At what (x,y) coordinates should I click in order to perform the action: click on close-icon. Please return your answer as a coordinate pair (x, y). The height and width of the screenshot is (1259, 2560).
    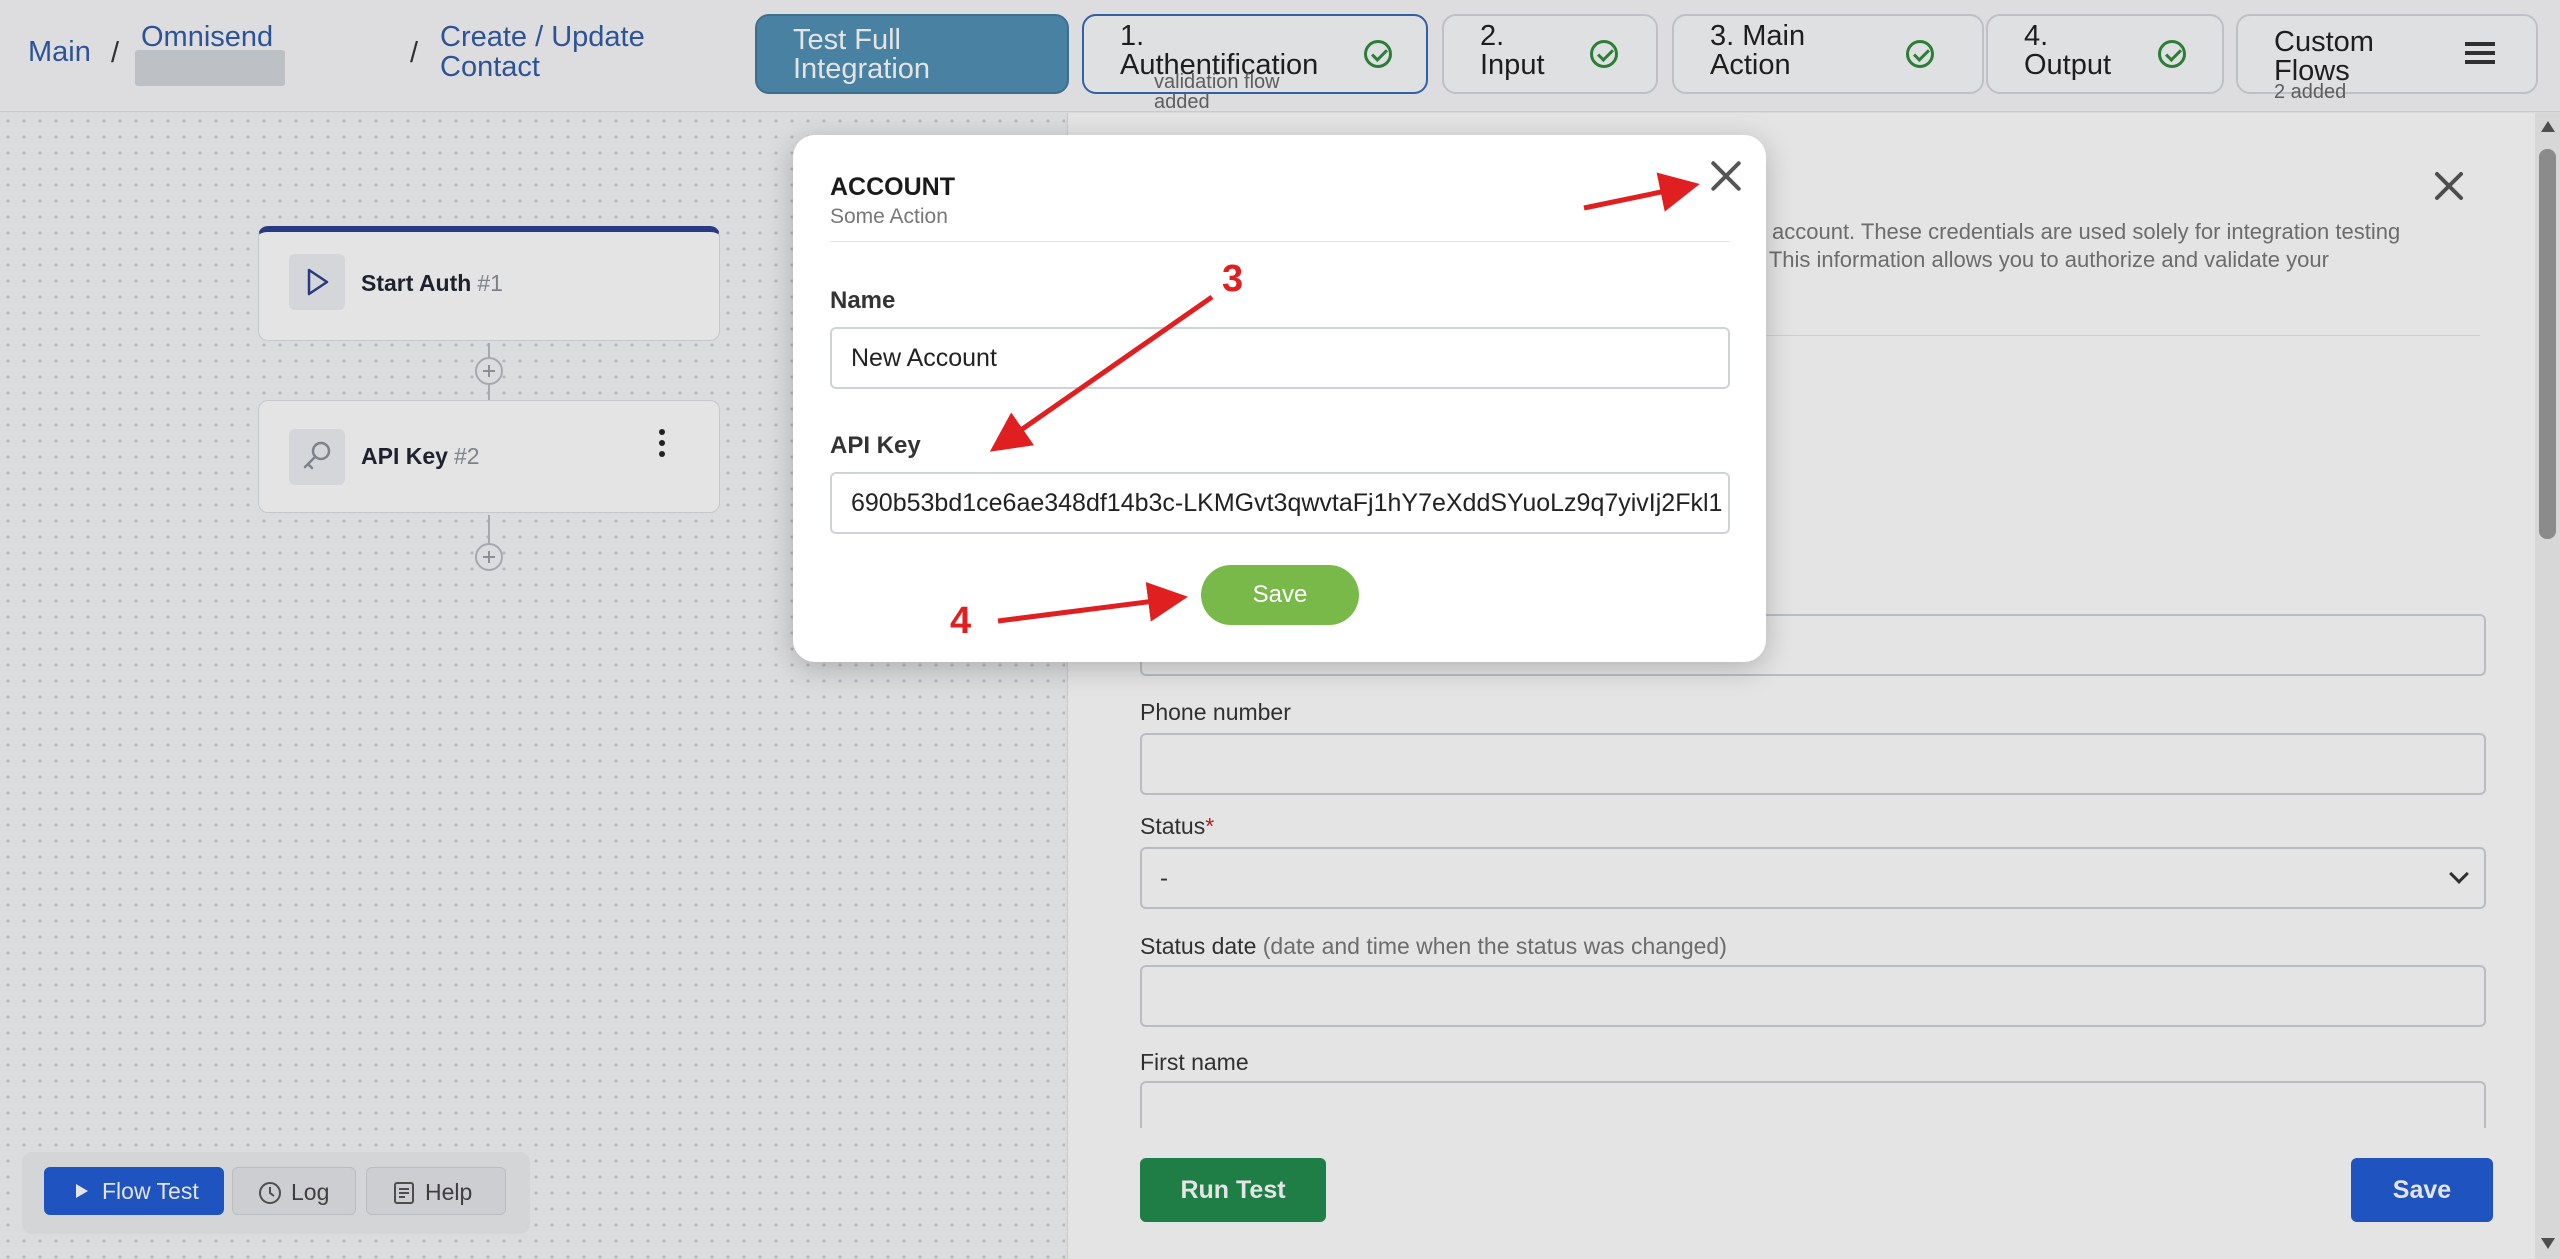
    Looking at the image, I should click on (1726, 176).